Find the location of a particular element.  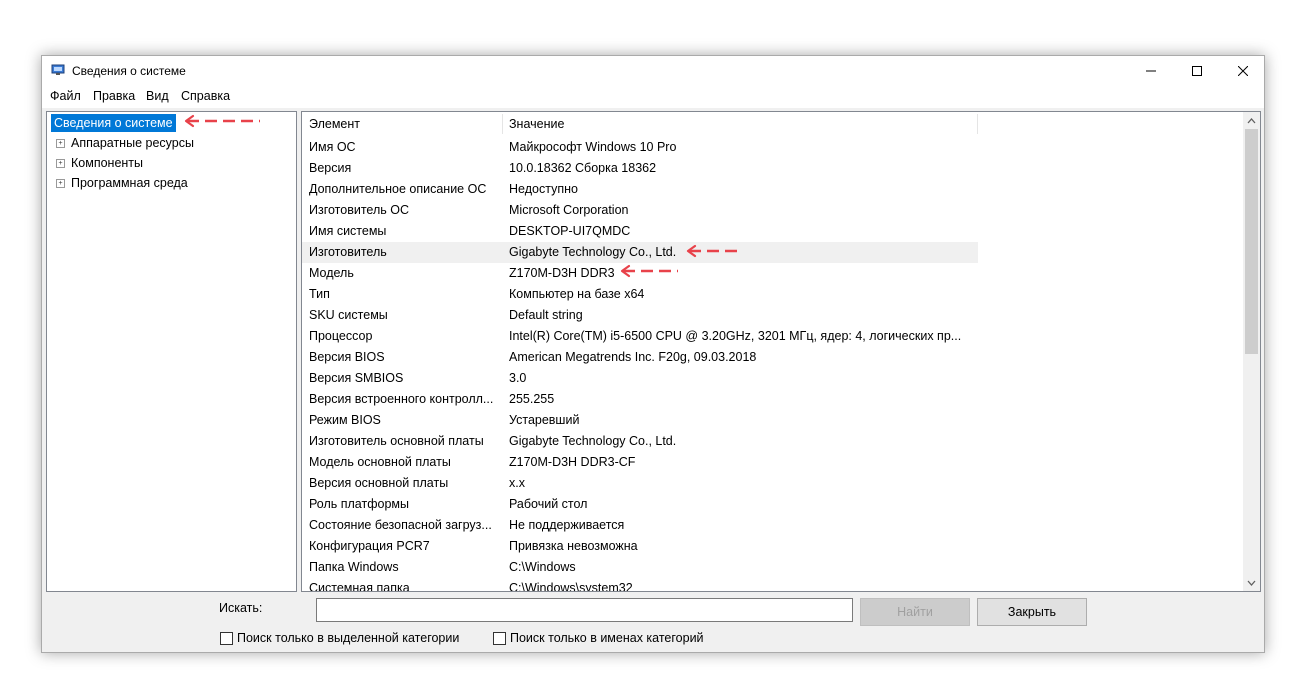

window-title: Сведения о системе is located at coordinates (129, 71).